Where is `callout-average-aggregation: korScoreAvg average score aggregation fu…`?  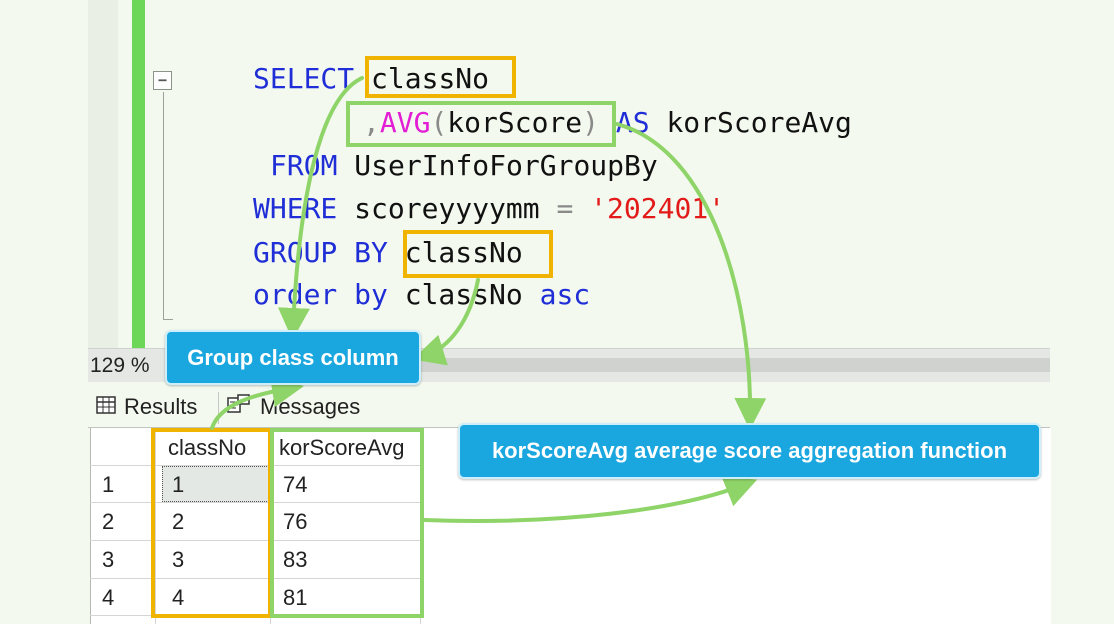 callout-average-aggregation: korScoreAvg average score aggregation fu… is located at coordinates (749, 451).